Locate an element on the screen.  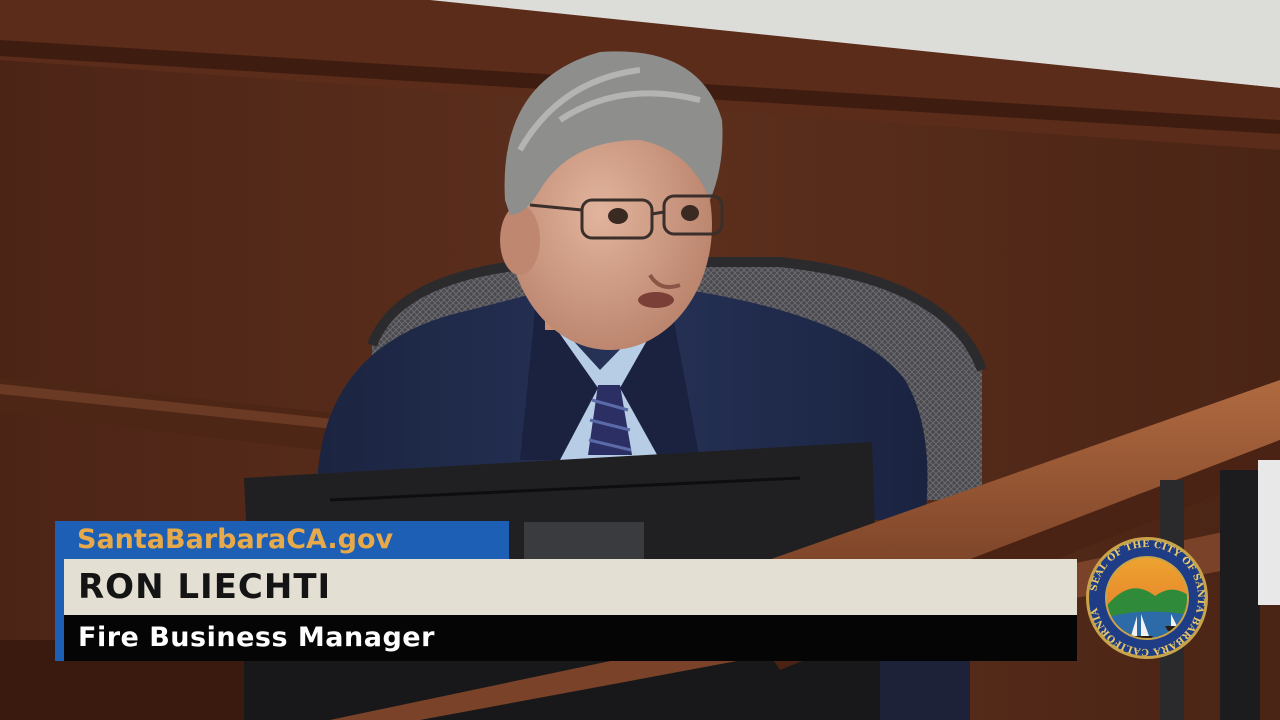
speaker-name: RON LIECHTI is located at coordinates (570, 587).